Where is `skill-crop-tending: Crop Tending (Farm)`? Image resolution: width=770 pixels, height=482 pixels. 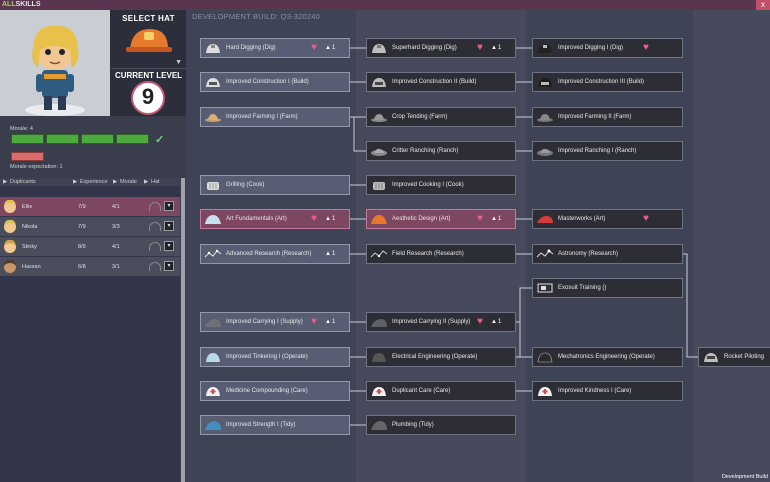 skill-crop-tending: Crop Tending (Farm) is located at coordinates (441, 117).